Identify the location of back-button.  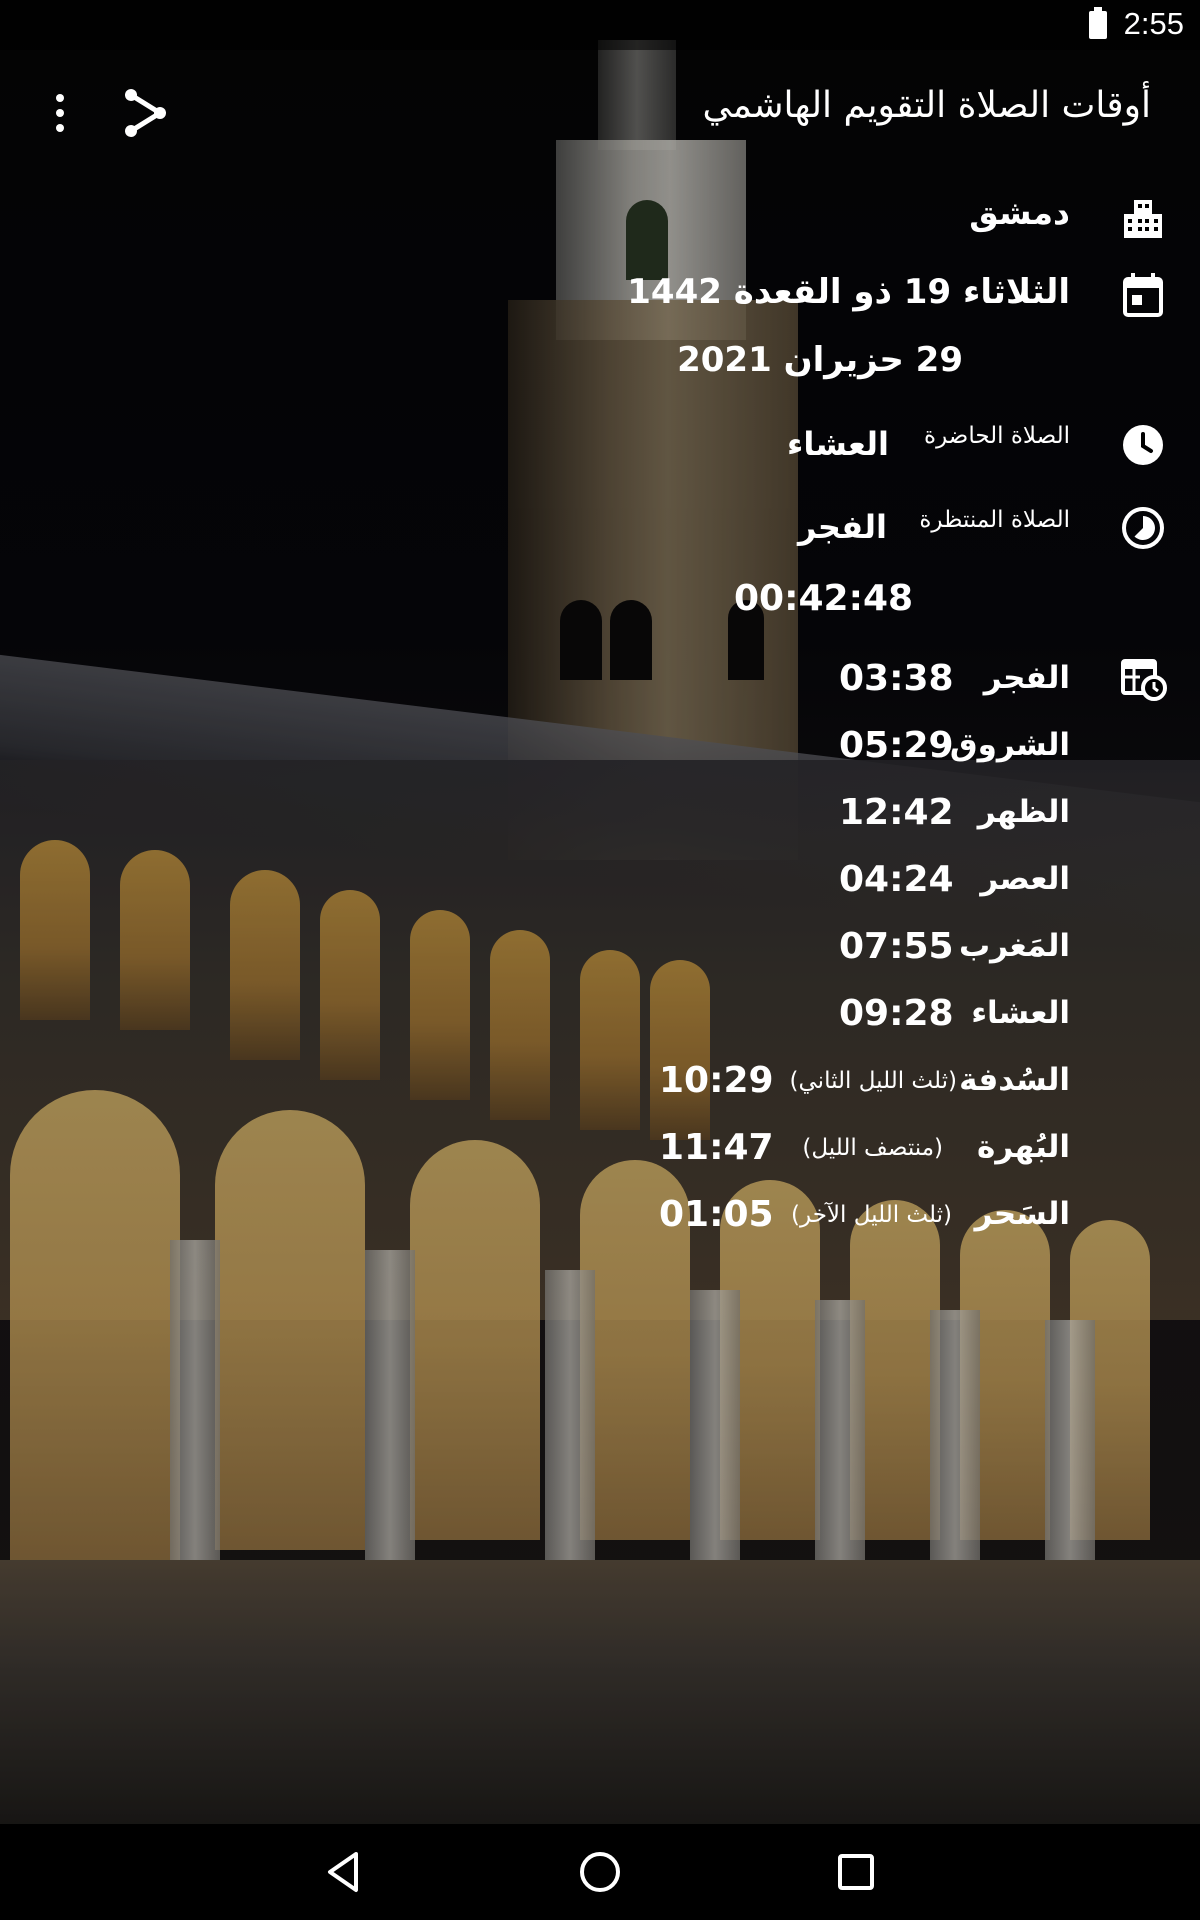
(344, 1872).